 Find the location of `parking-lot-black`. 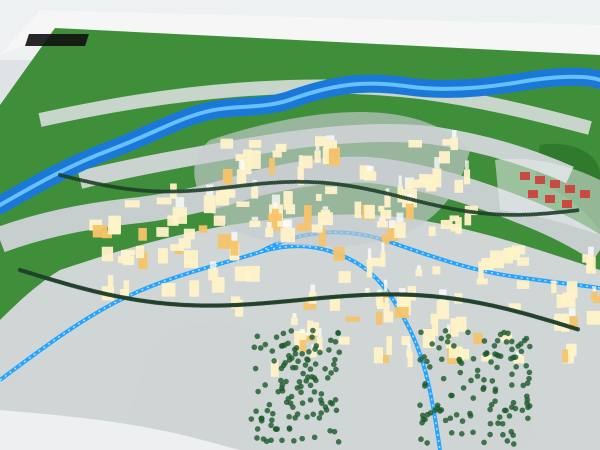

parking-lot-black is located at coordinates (57, 40).